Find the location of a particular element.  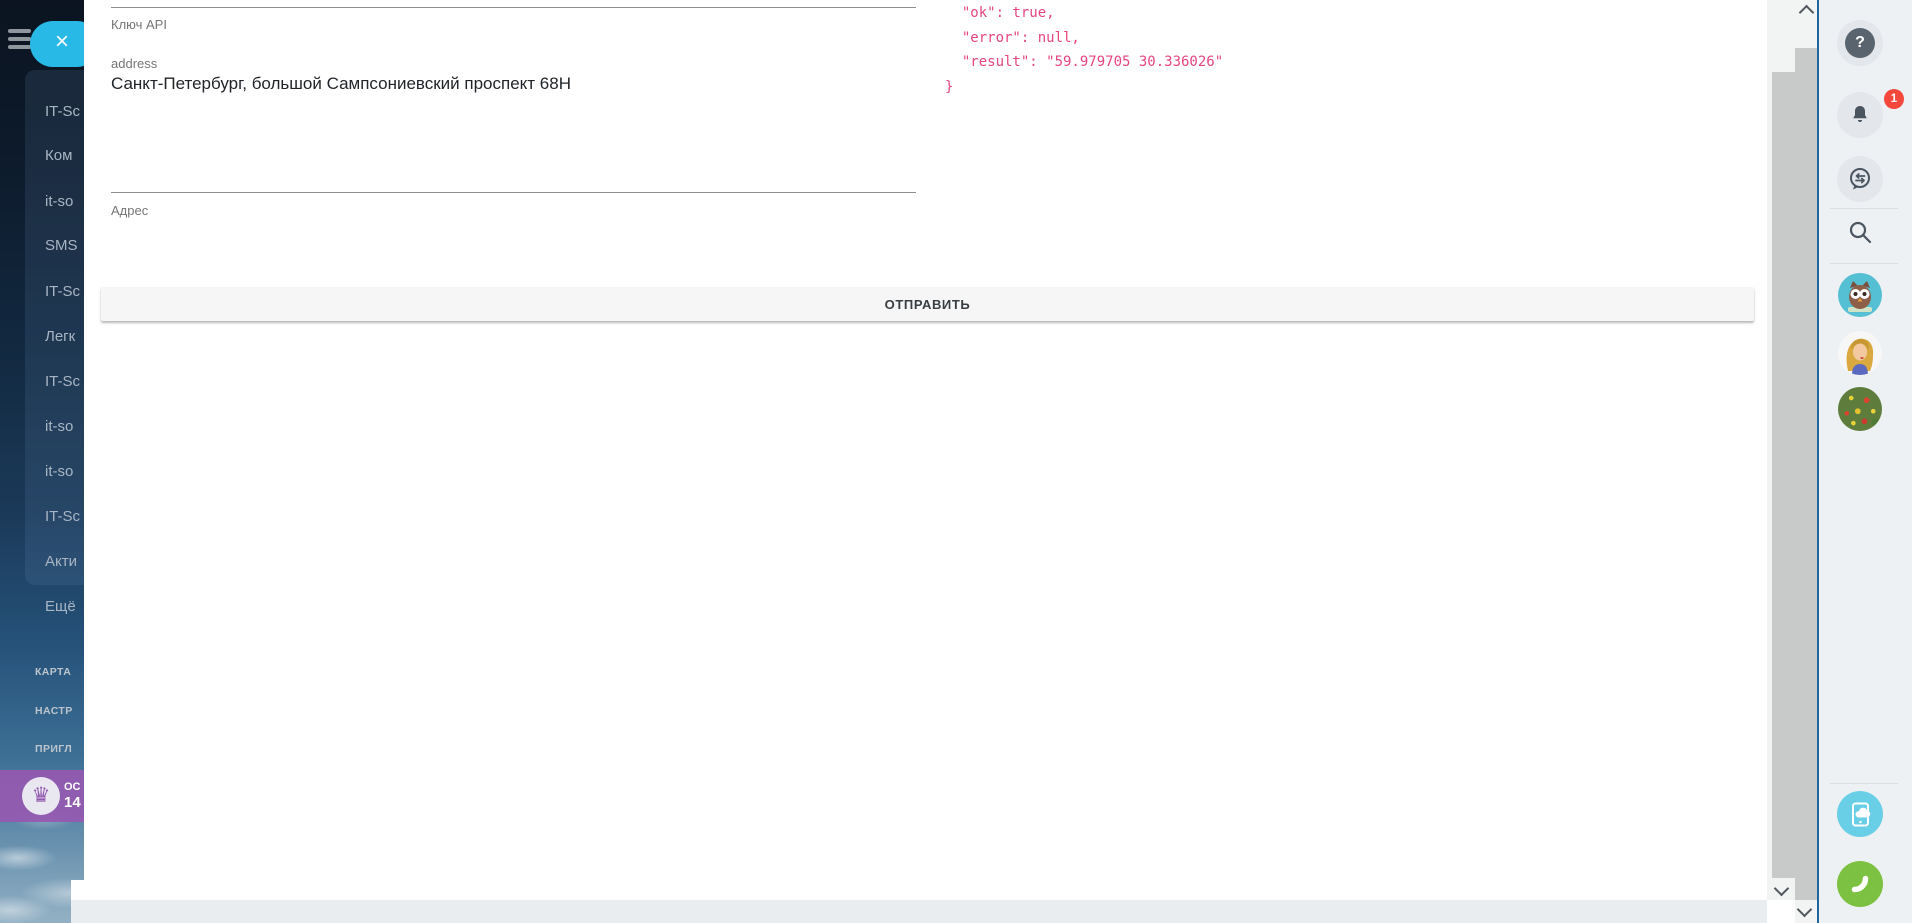

menu-item-10: Акти is located at coordinates (64, 561).